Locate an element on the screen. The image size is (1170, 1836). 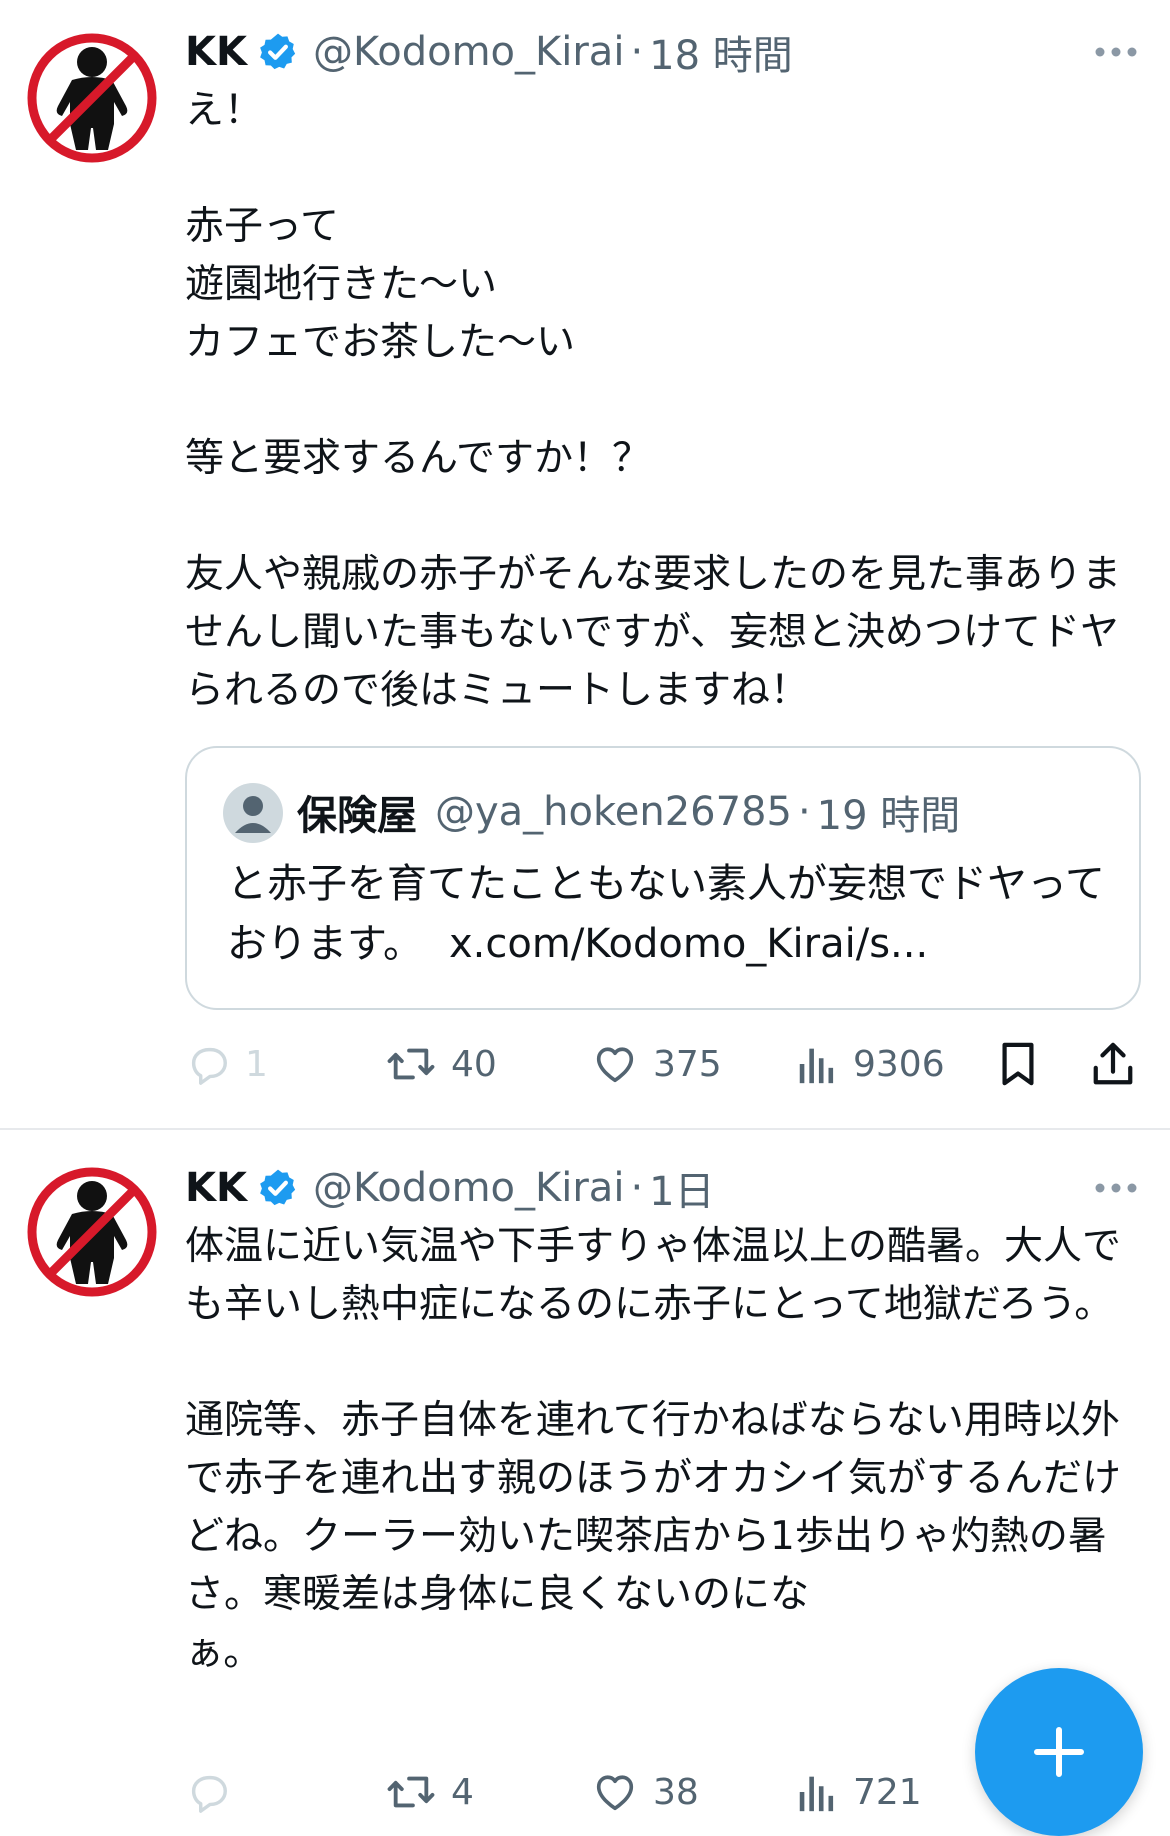
reply-button: 1 is located at coordinates (226, 1064).